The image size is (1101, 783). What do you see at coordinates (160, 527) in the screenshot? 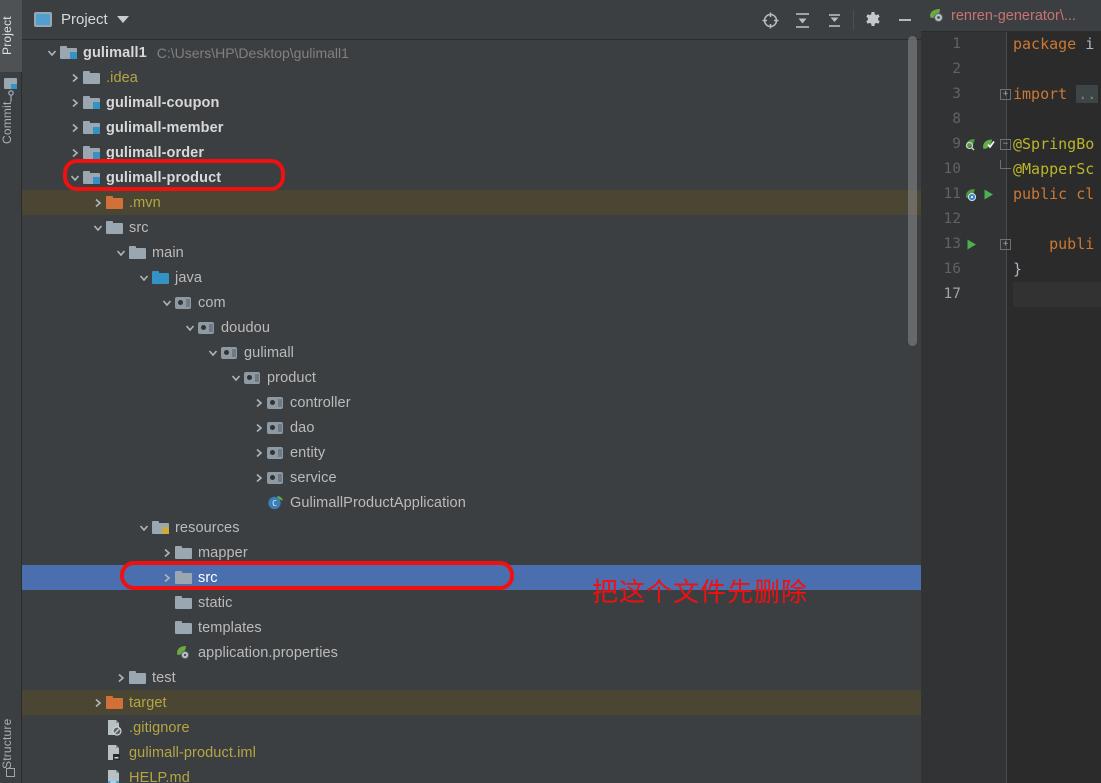
I see `resource-root-folder-icon` at bounding box center [160, 527].